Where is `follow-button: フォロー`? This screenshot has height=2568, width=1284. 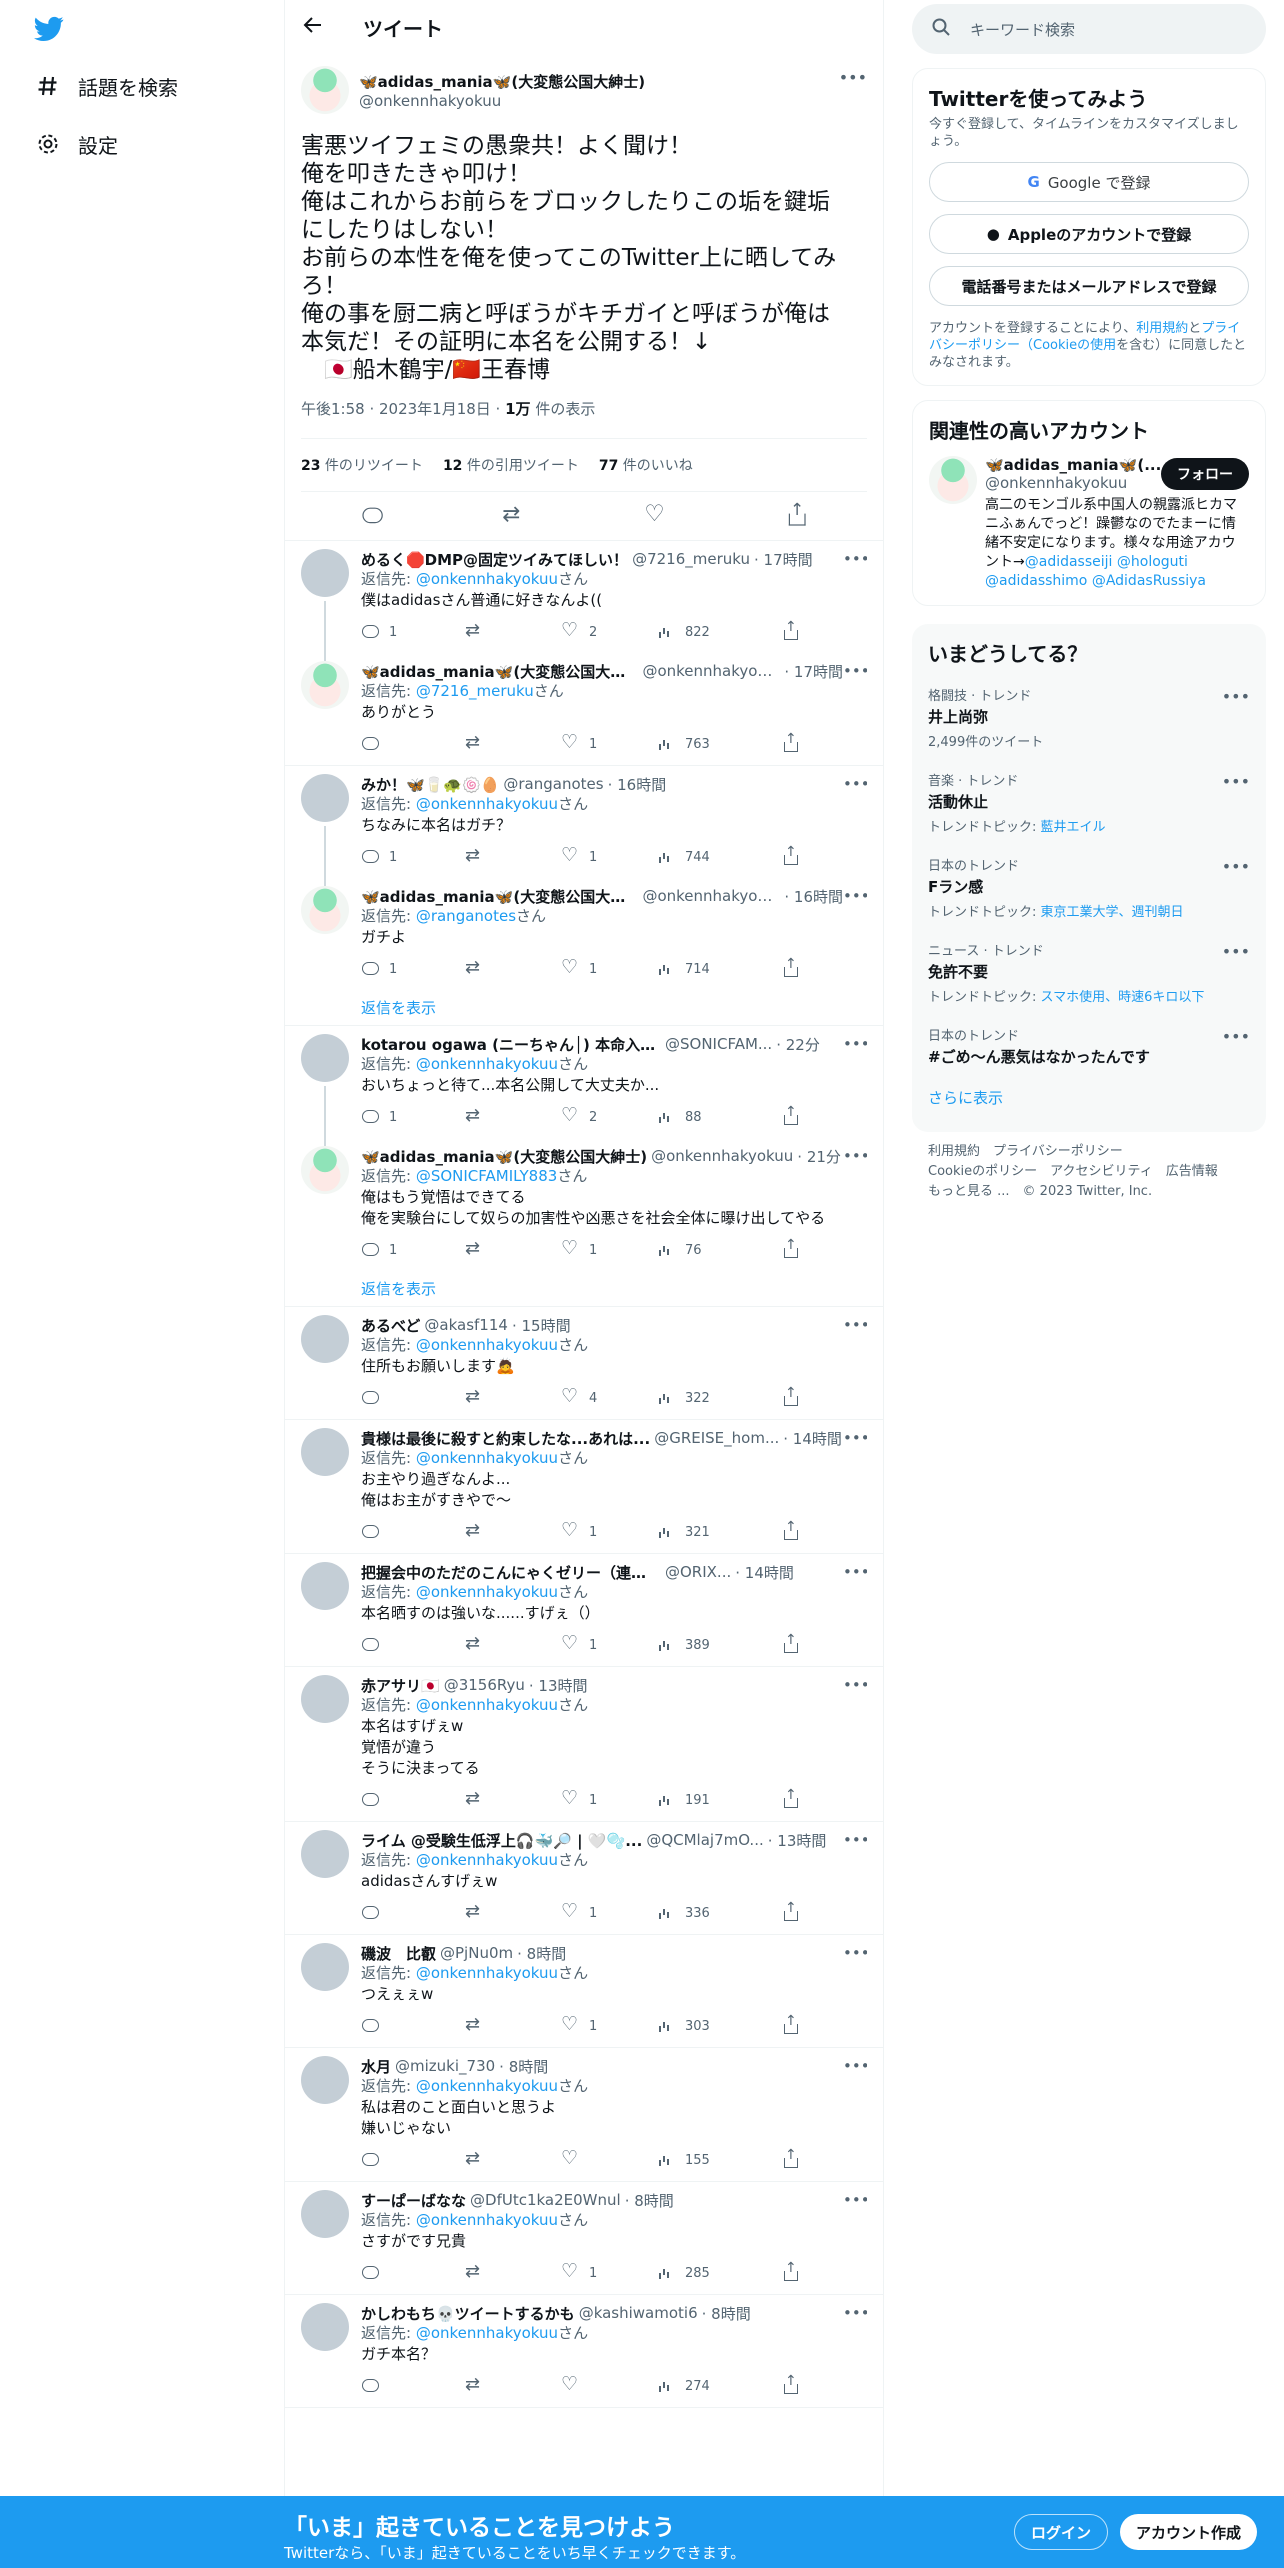
follow-button: フォロー is located at coordinates (1205, 474).